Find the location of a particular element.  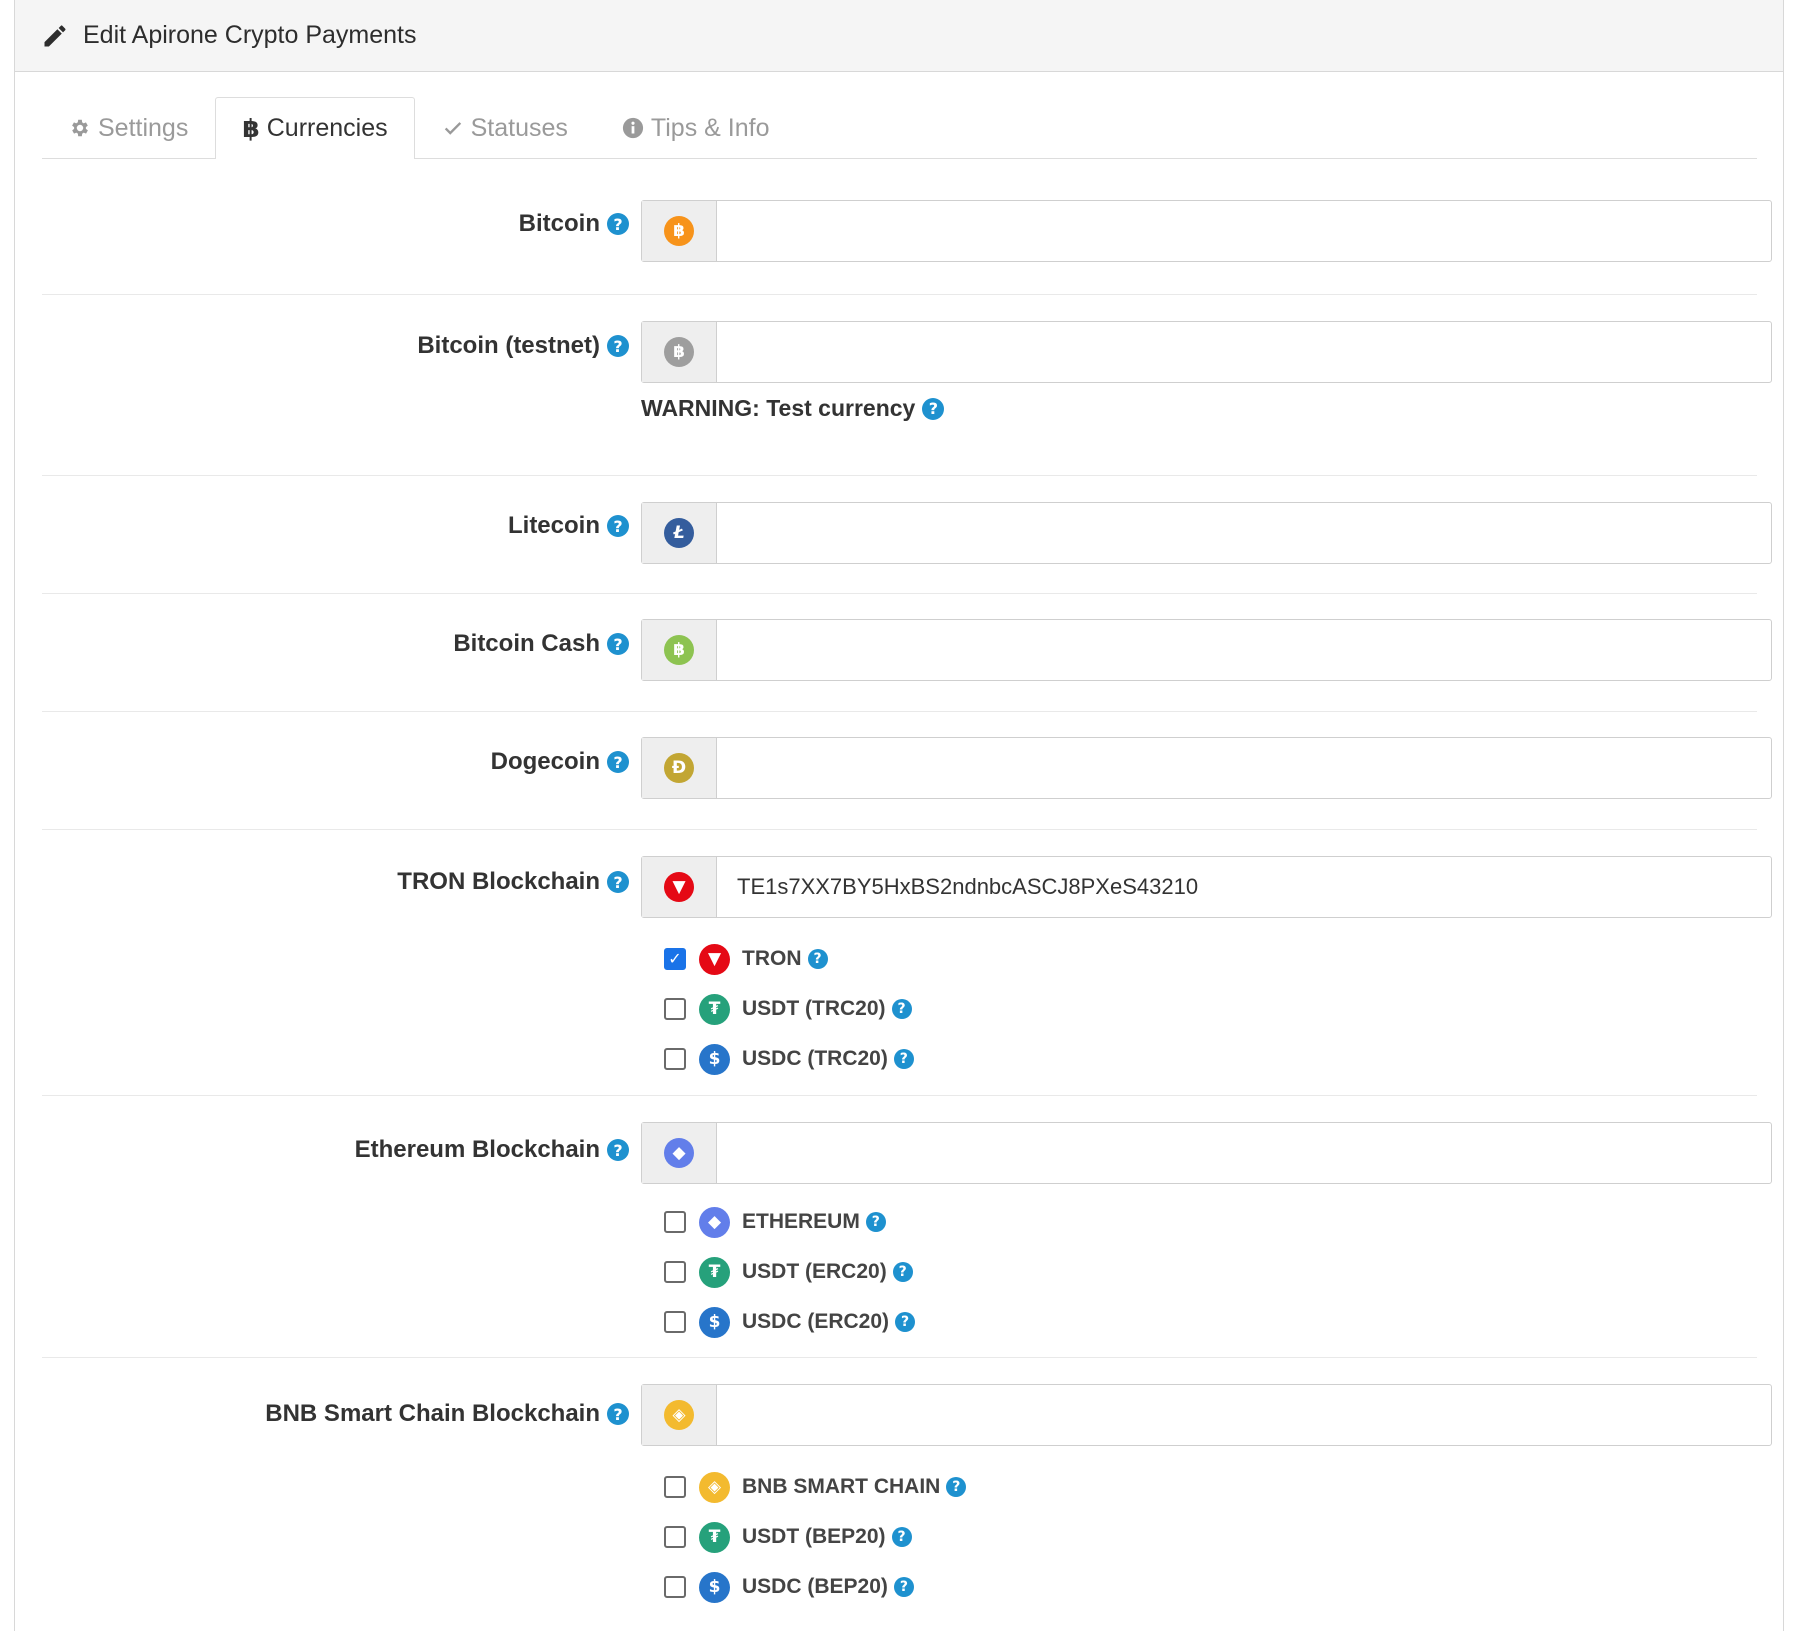

token-label: USDC (TRC20) is located at coordinates (815, 1058).